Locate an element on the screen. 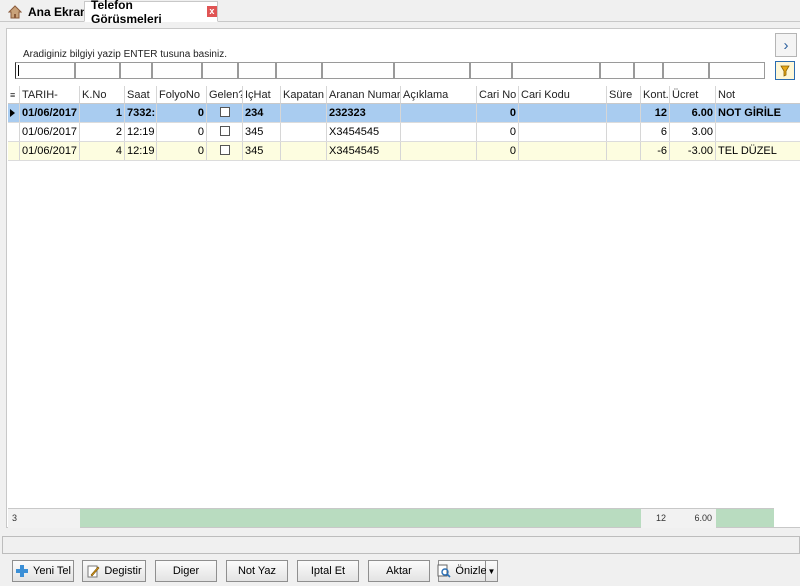  cell-not is located at coordinates (758, 132).